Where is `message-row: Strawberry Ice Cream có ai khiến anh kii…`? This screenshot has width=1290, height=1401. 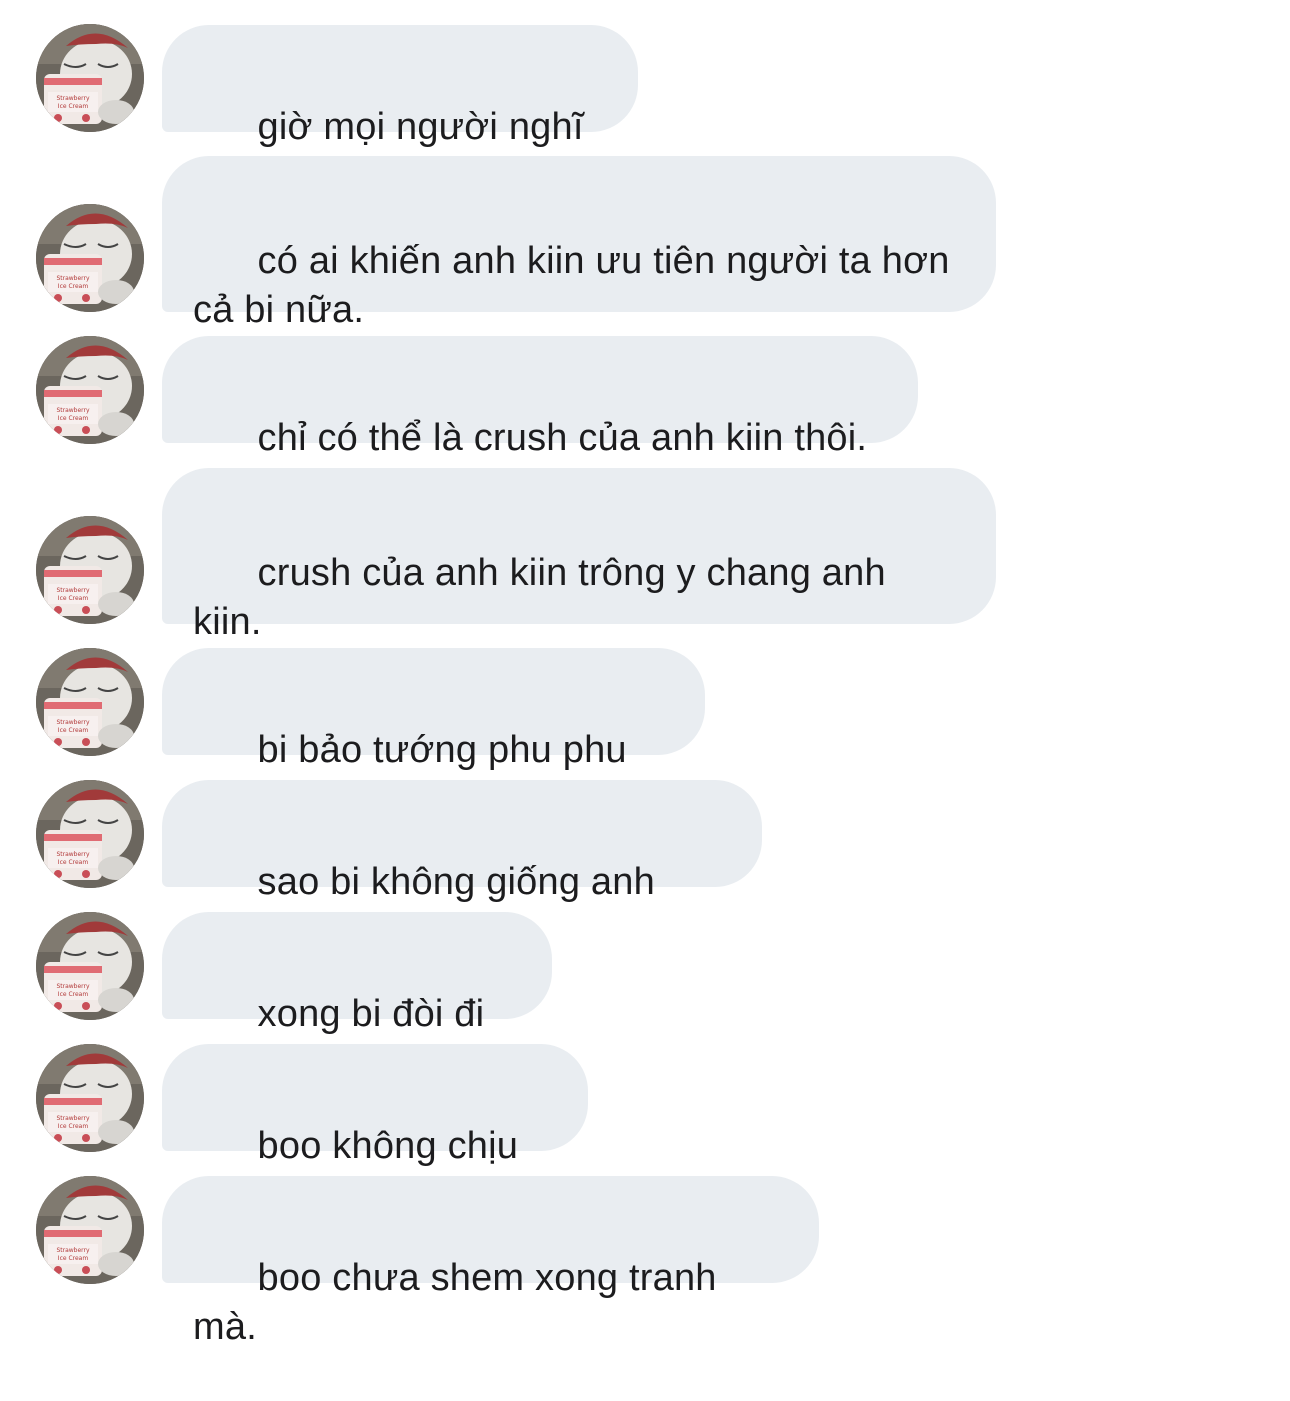
message-row: Strawberry Ice Cream có ai khiến anh kii… is located at coordinates (645, 243).